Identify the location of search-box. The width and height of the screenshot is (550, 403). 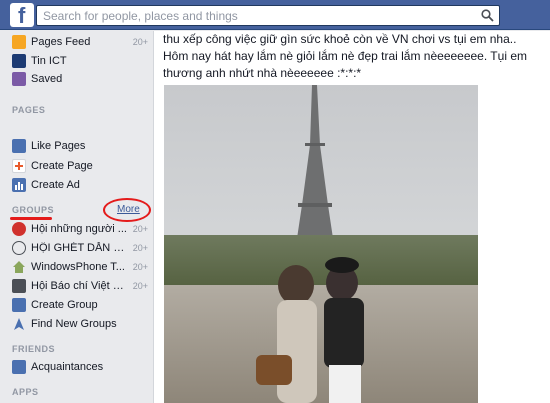
(268, 15).